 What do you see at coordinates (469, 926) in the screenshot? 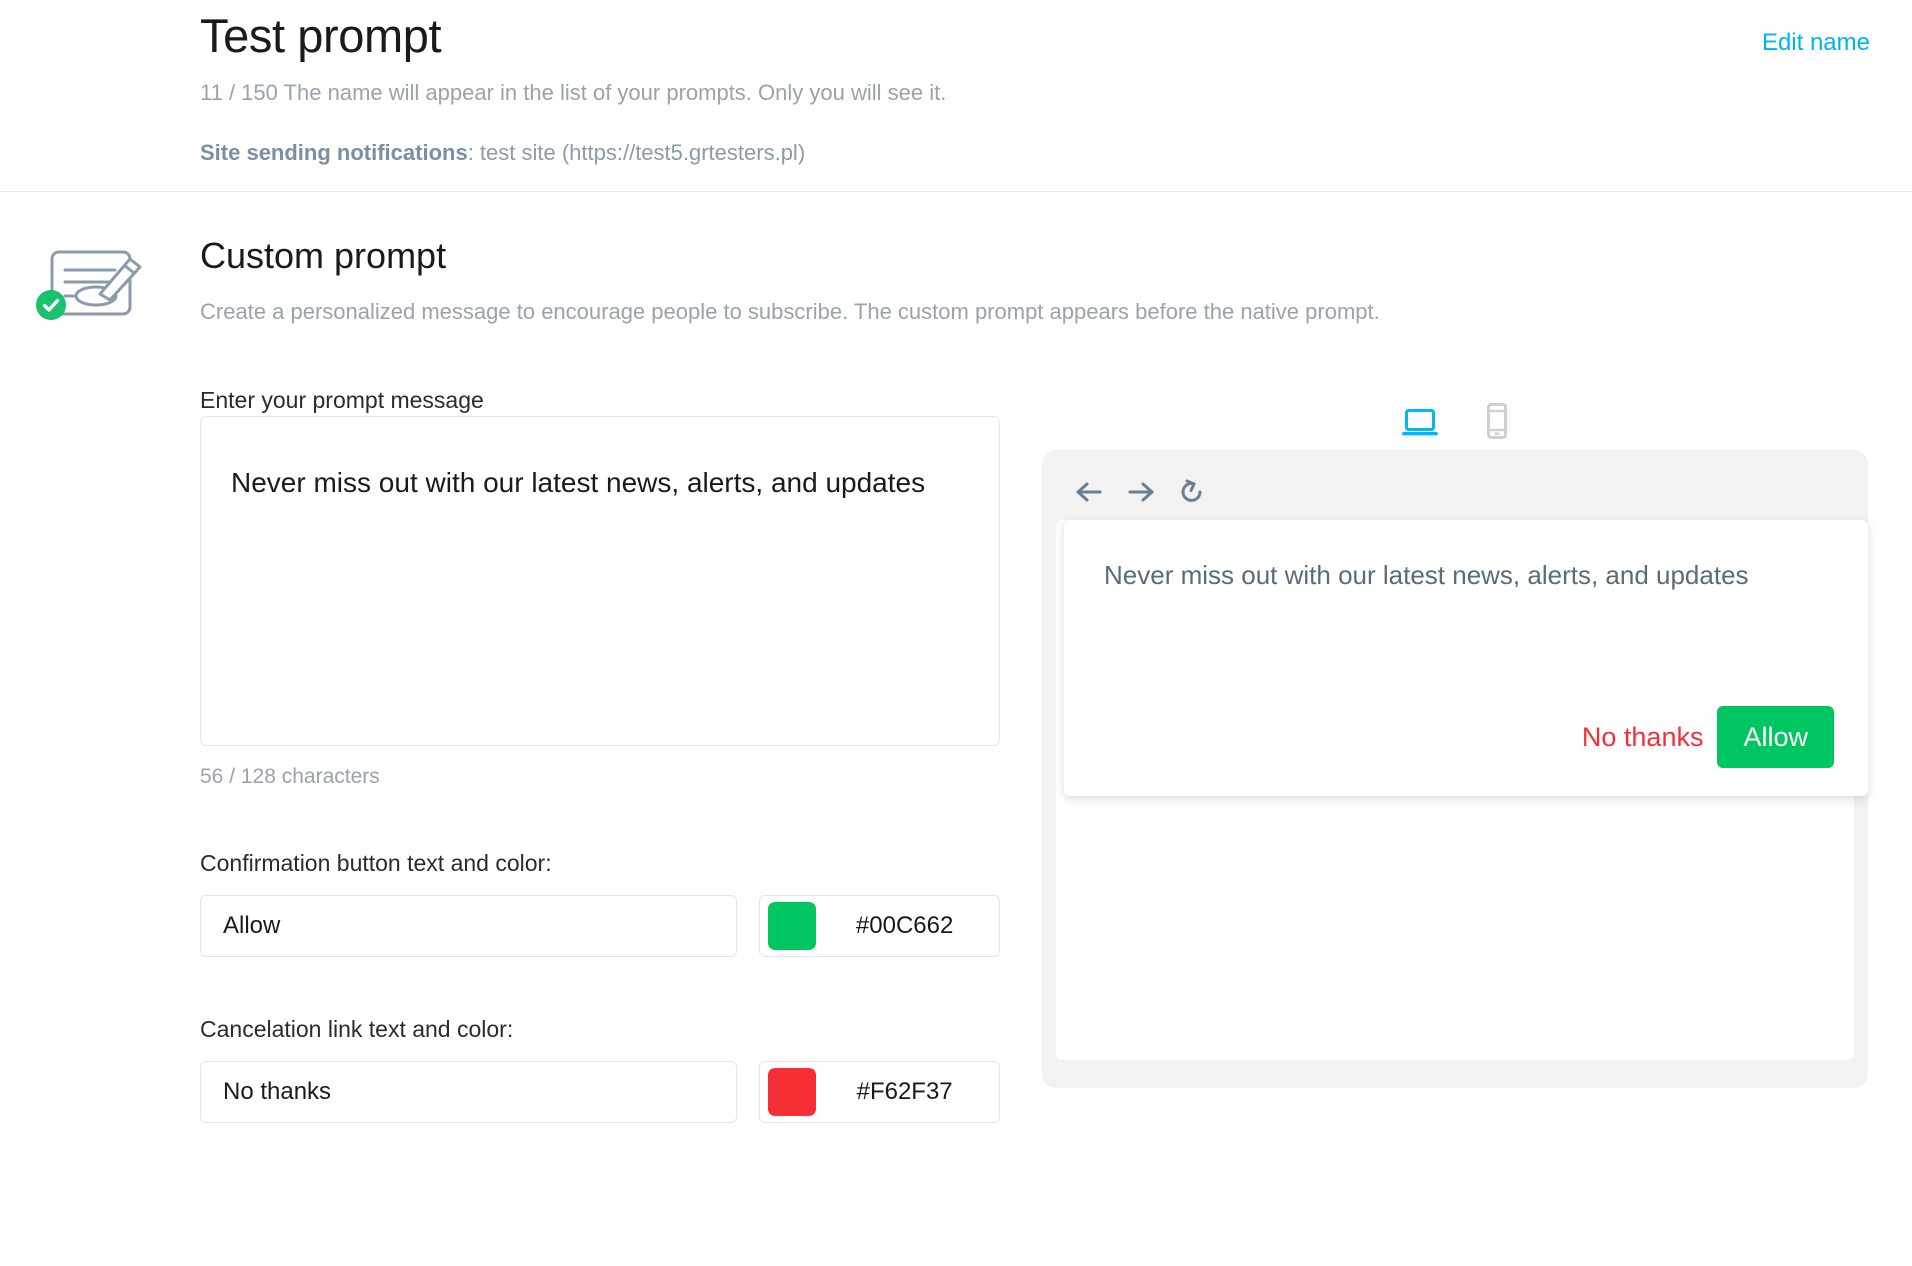
I see `confirmation-text-input` at bounding box center [469, 926].